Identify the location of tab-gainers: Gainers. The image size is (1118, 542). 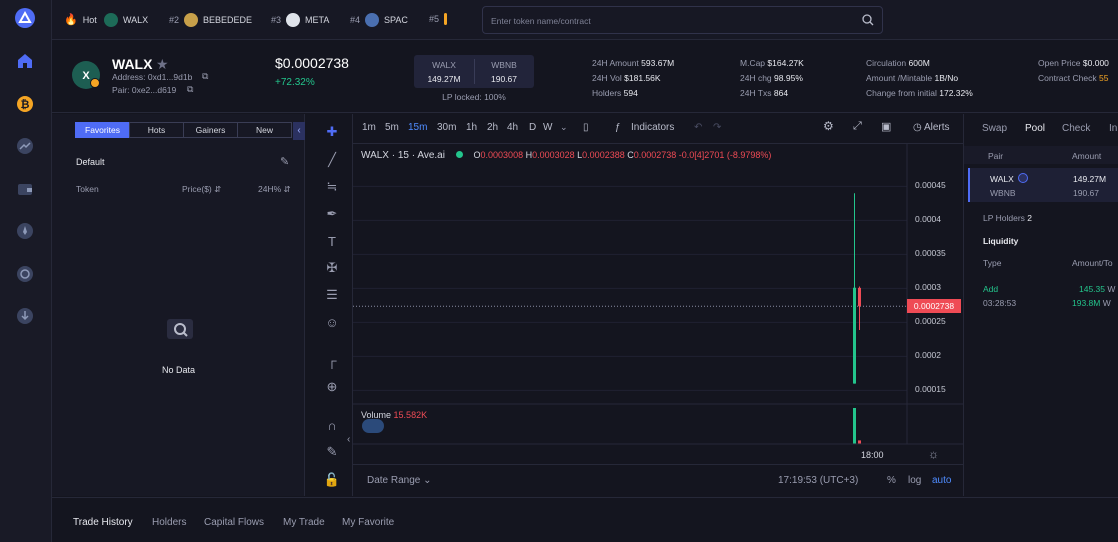
(210, 130).